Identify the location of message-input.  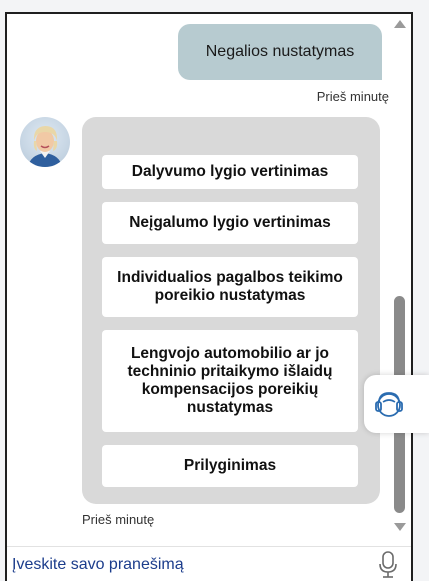
(177, 565).